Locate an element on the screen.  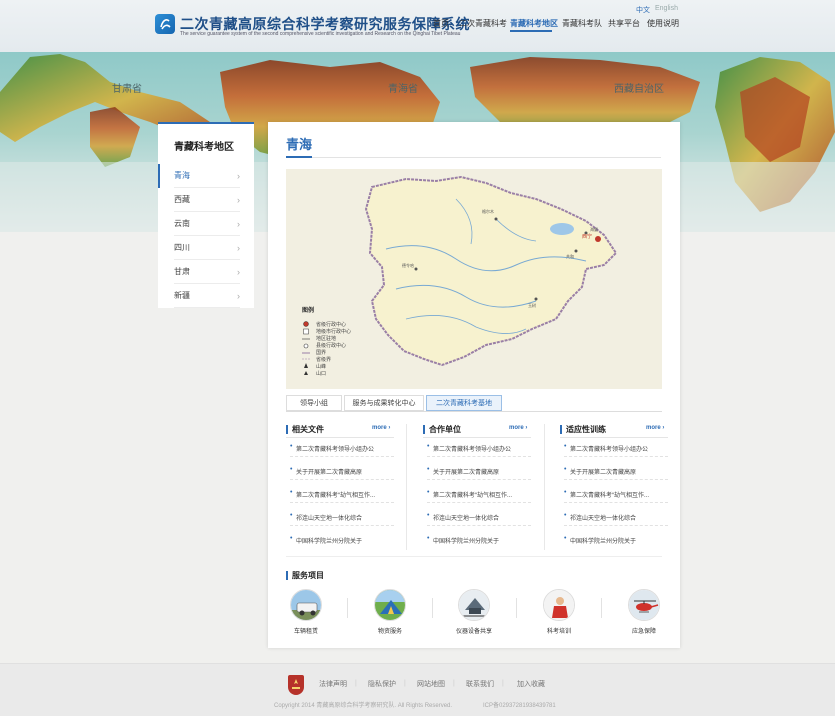
tab-leadership-group: 领导小组 is located at coordinates (314, 403).